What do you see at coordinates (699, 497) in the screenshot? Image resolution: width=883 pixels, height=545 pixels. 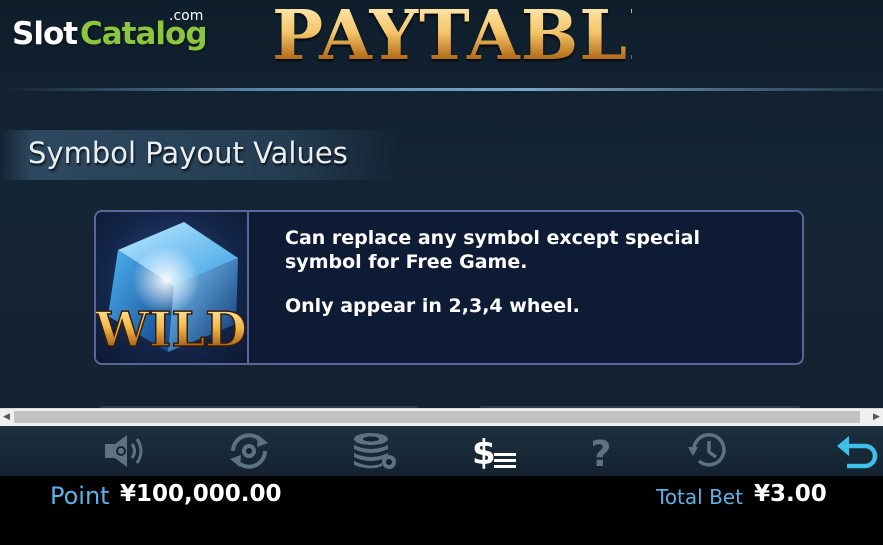 I see `total-bet-label: Total Bet` at bounding box center [699, 497].